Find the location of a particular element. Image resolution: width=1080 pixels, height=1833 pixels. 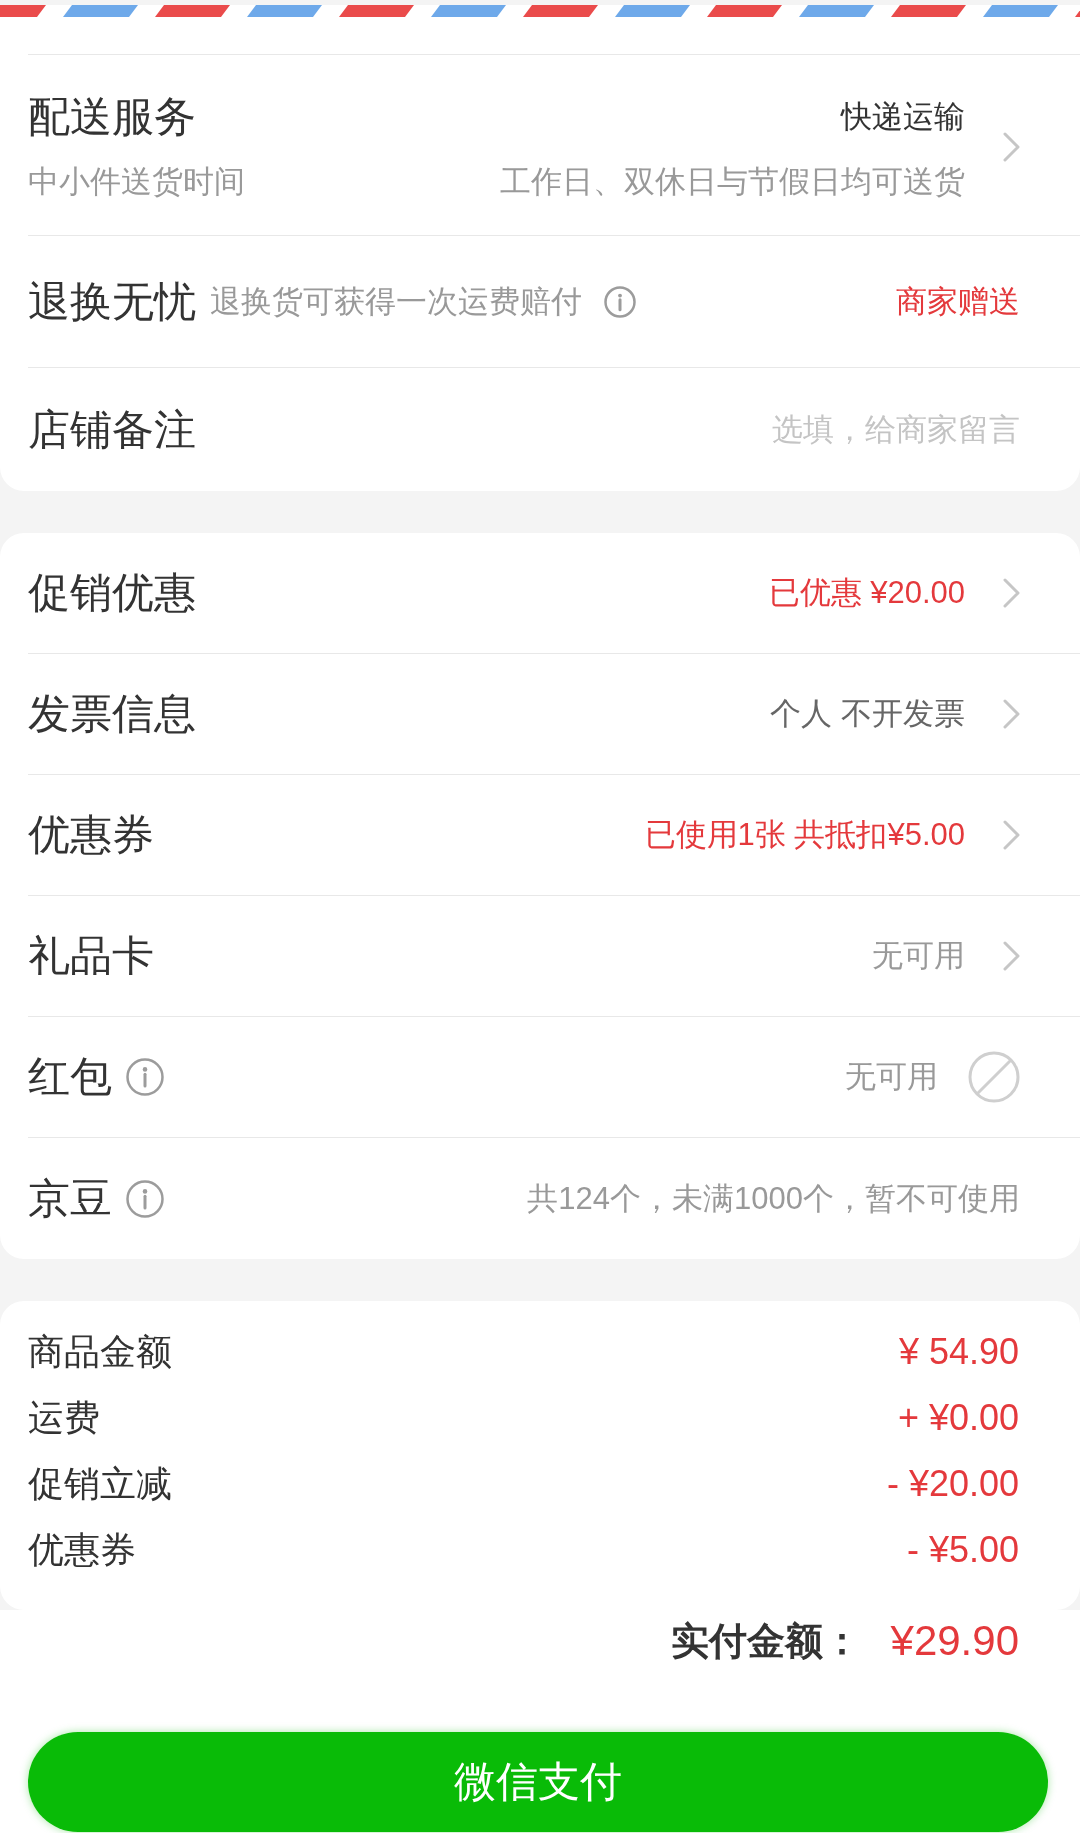

option-label: 店铺备注 is located at coordinates (112, 429).